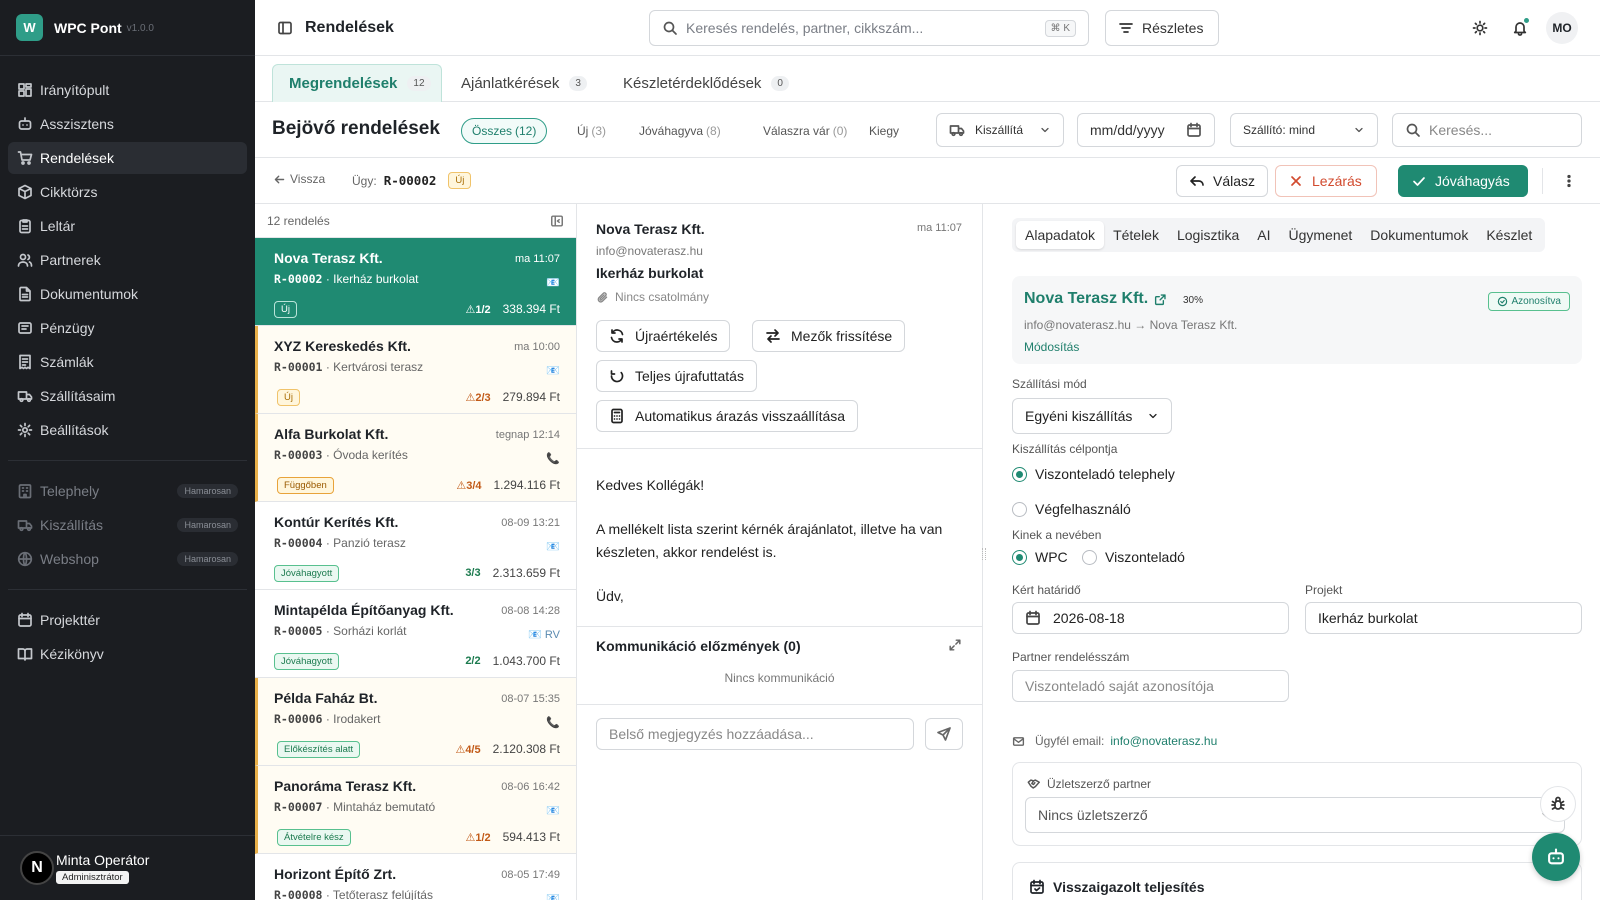 The image size is (1600, 900). Describe the element at coordinates (343, 83) in the screenshot. I see `tab-label: Megrendelések` at that location.